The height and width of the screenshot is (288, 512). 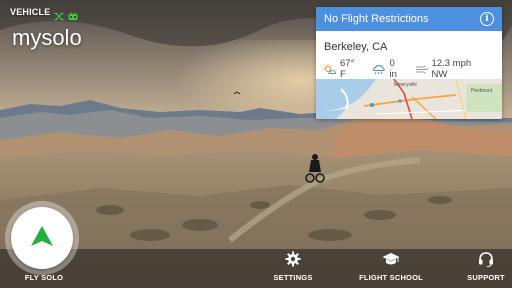 What do you see at coordinates (409, 99) in the screenshot?
I see `location-map: Emeryville Piedmont` at bounding box center [409, 99].